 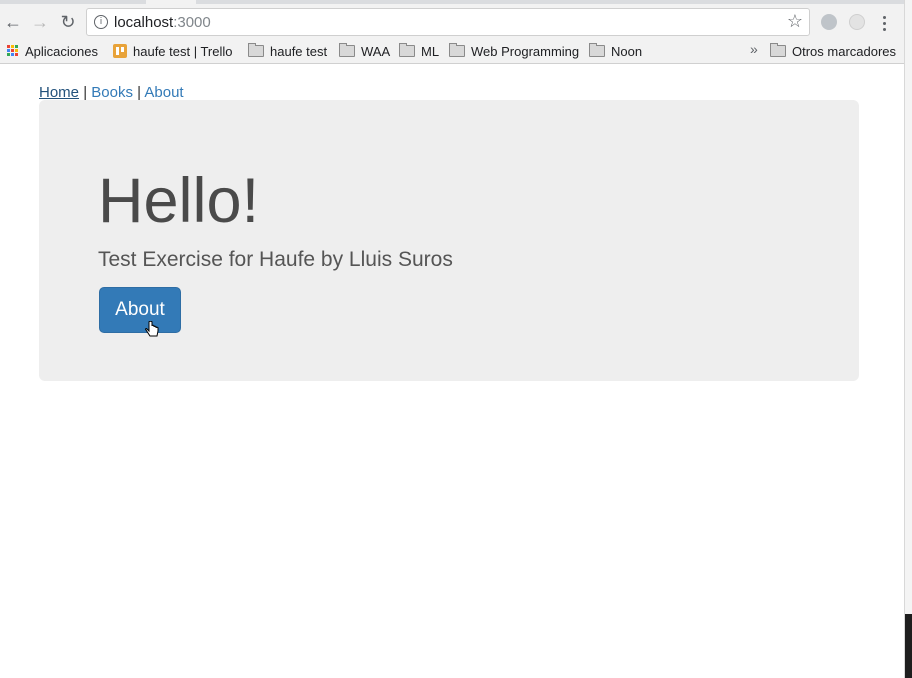 What do you see at coordinates (163, 92) in the screenshot?
I see `nav-about-link: About` at bounding box center [163, 92].